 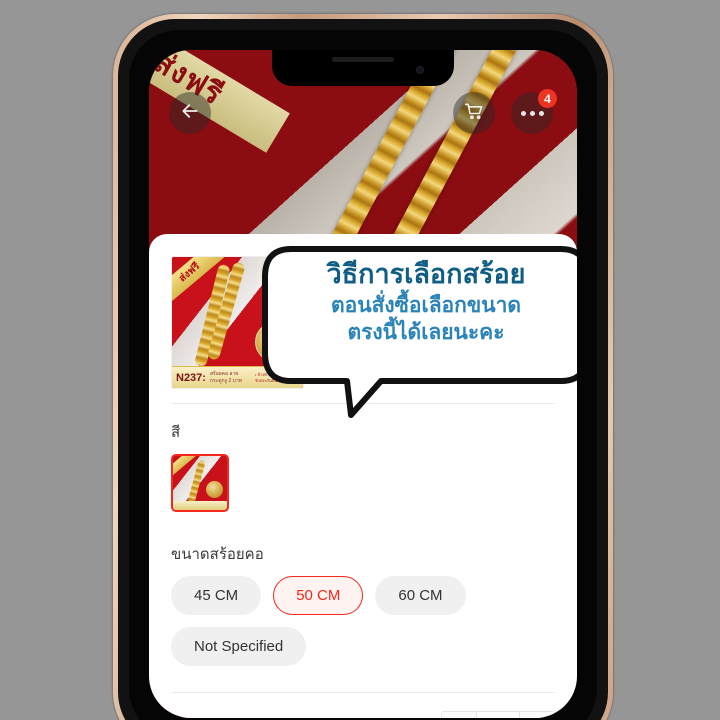 What do you see at coordinates (318, 595) in the screenshot?
I see `size-option-50cm: 50 CM` at bounding box center [318, 595].